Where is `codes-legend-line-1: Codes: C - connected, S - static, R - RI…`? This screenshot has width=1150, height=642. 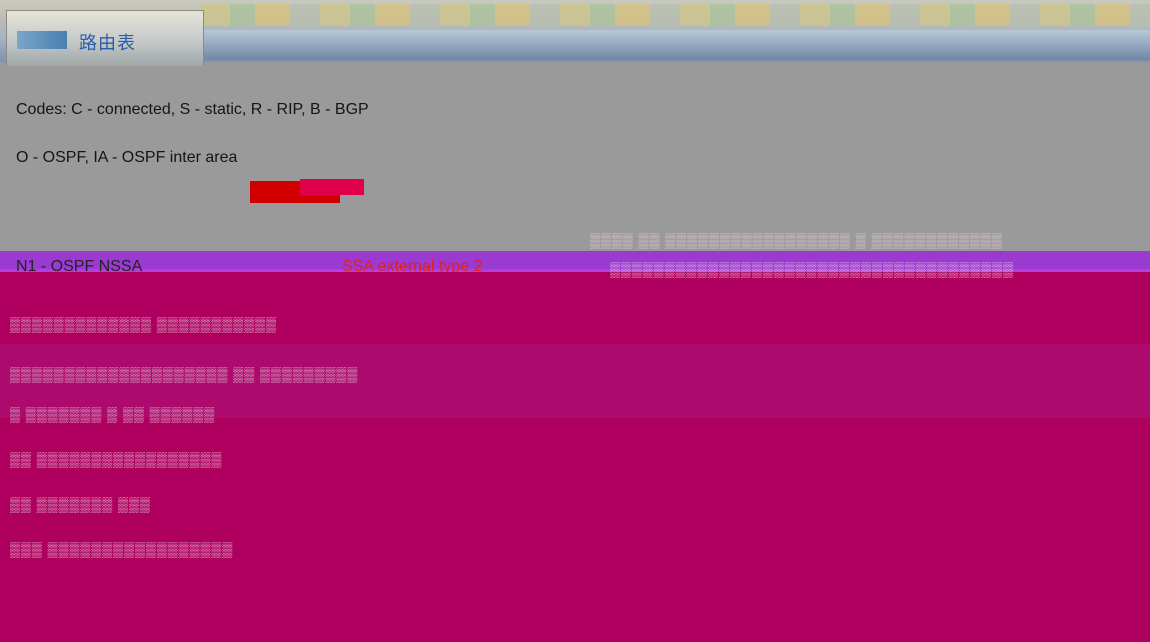
codes-legend-line-1: Codes: C - connected, S - static, R - RI… is located at coordinates (192, 109).